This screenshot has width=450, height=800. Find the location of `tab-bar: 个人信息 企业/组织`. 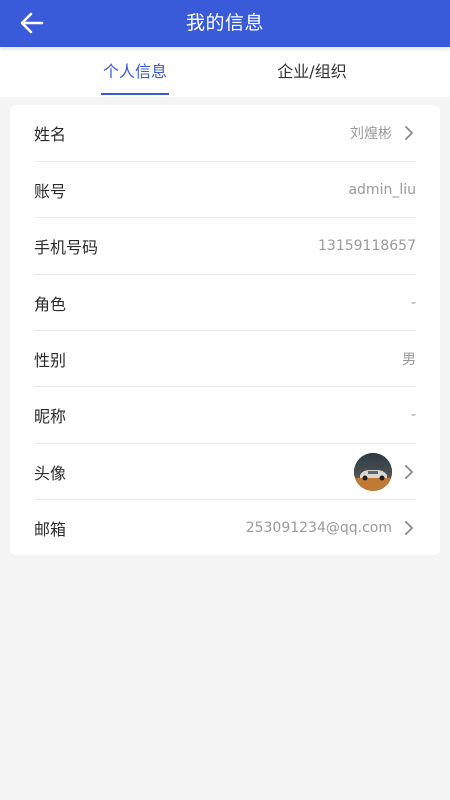

tab-bar: 个人信息 企业/组织 is located at coordinates (225, 72).